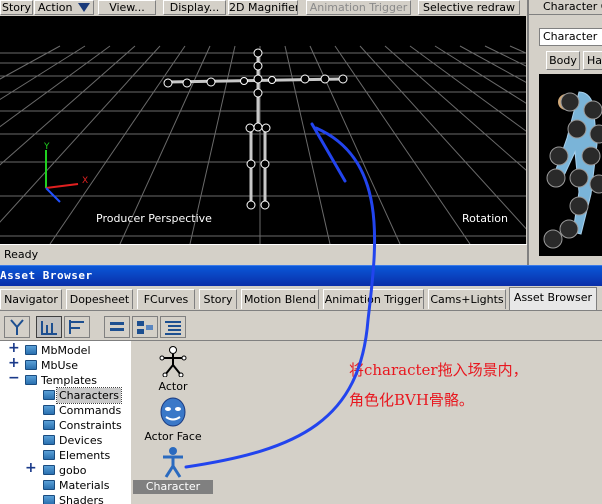 This screenshot has width=602, height=504. I want to click on tree-label: Templates, so click(69, 380).